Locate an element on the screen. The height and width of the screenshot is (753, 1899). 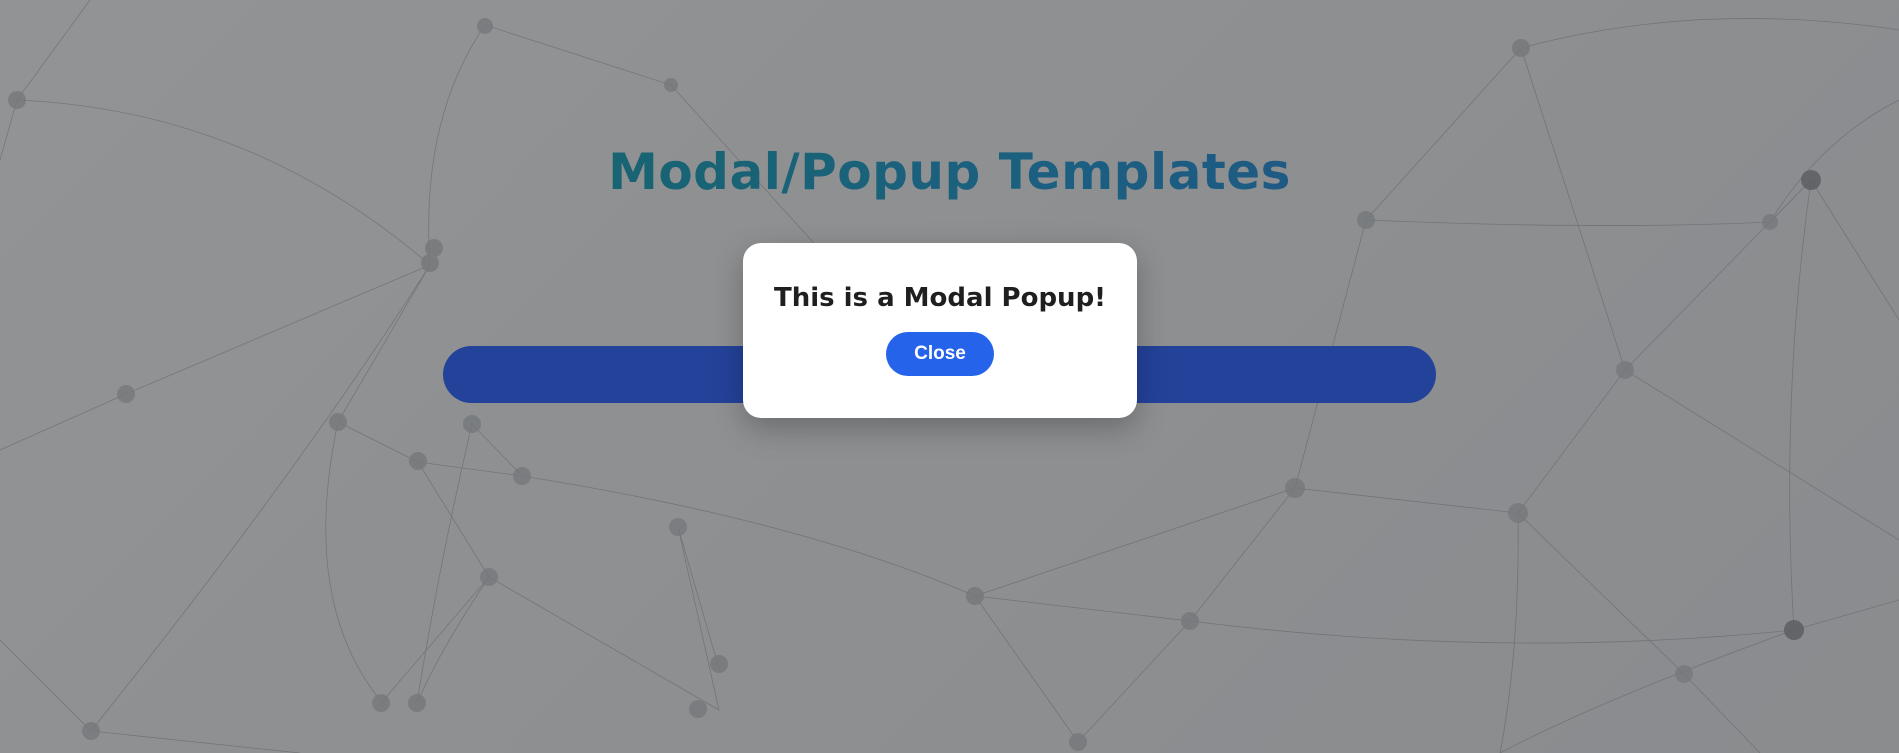
modal-title: This is a Modal Popup! is located at coordinates (940, 298).